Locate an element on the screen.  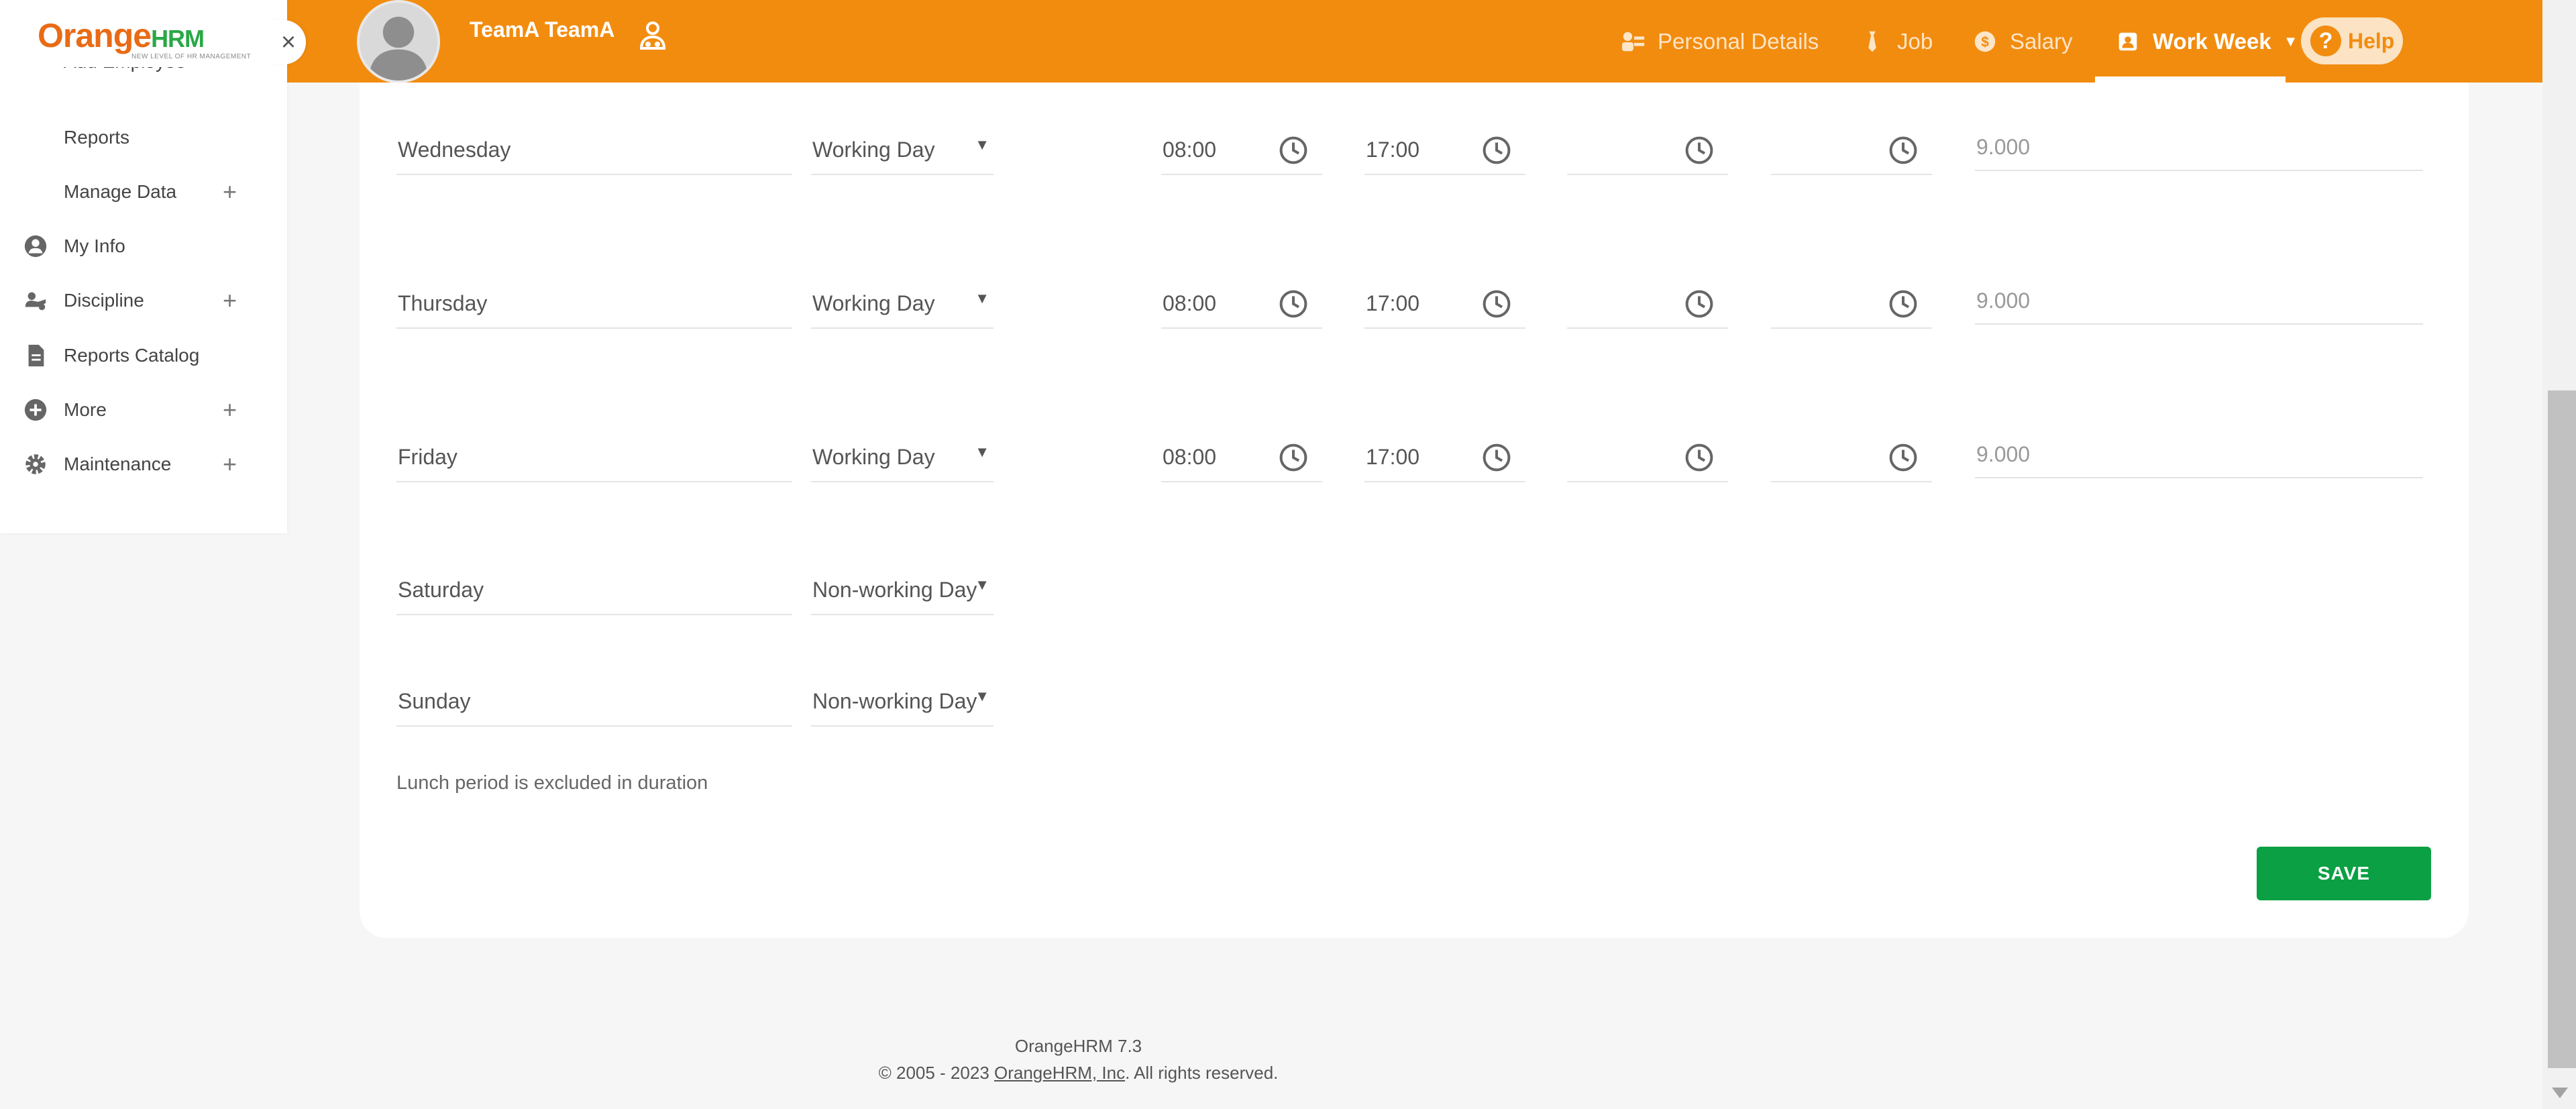
sidebar-item-reports: Reports is located at coordinates (143, 137).